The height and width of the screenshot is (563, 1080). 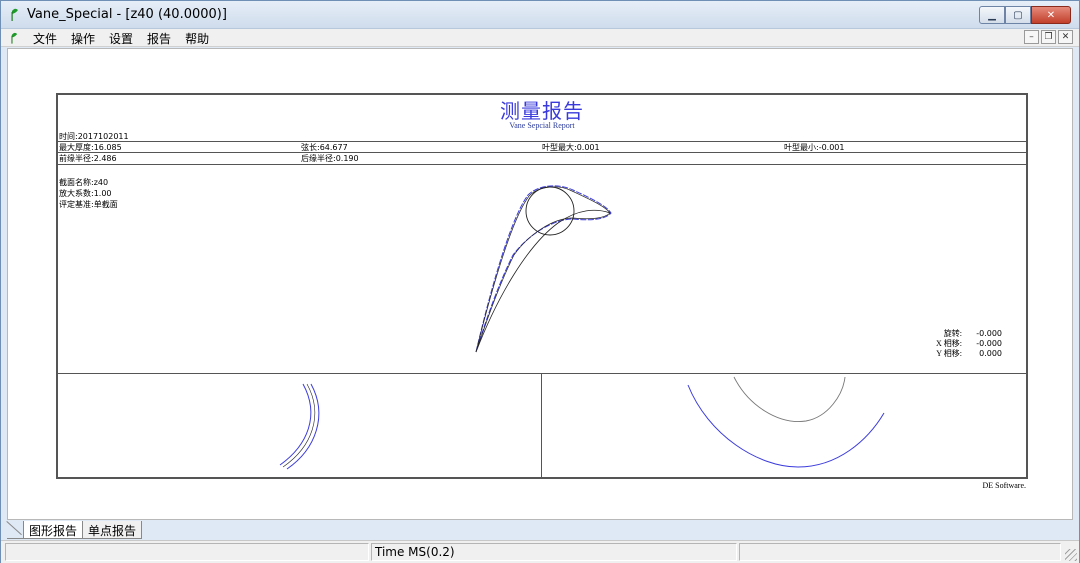 I want to click on menu-help: 帮助, so click(x=197, y=38).